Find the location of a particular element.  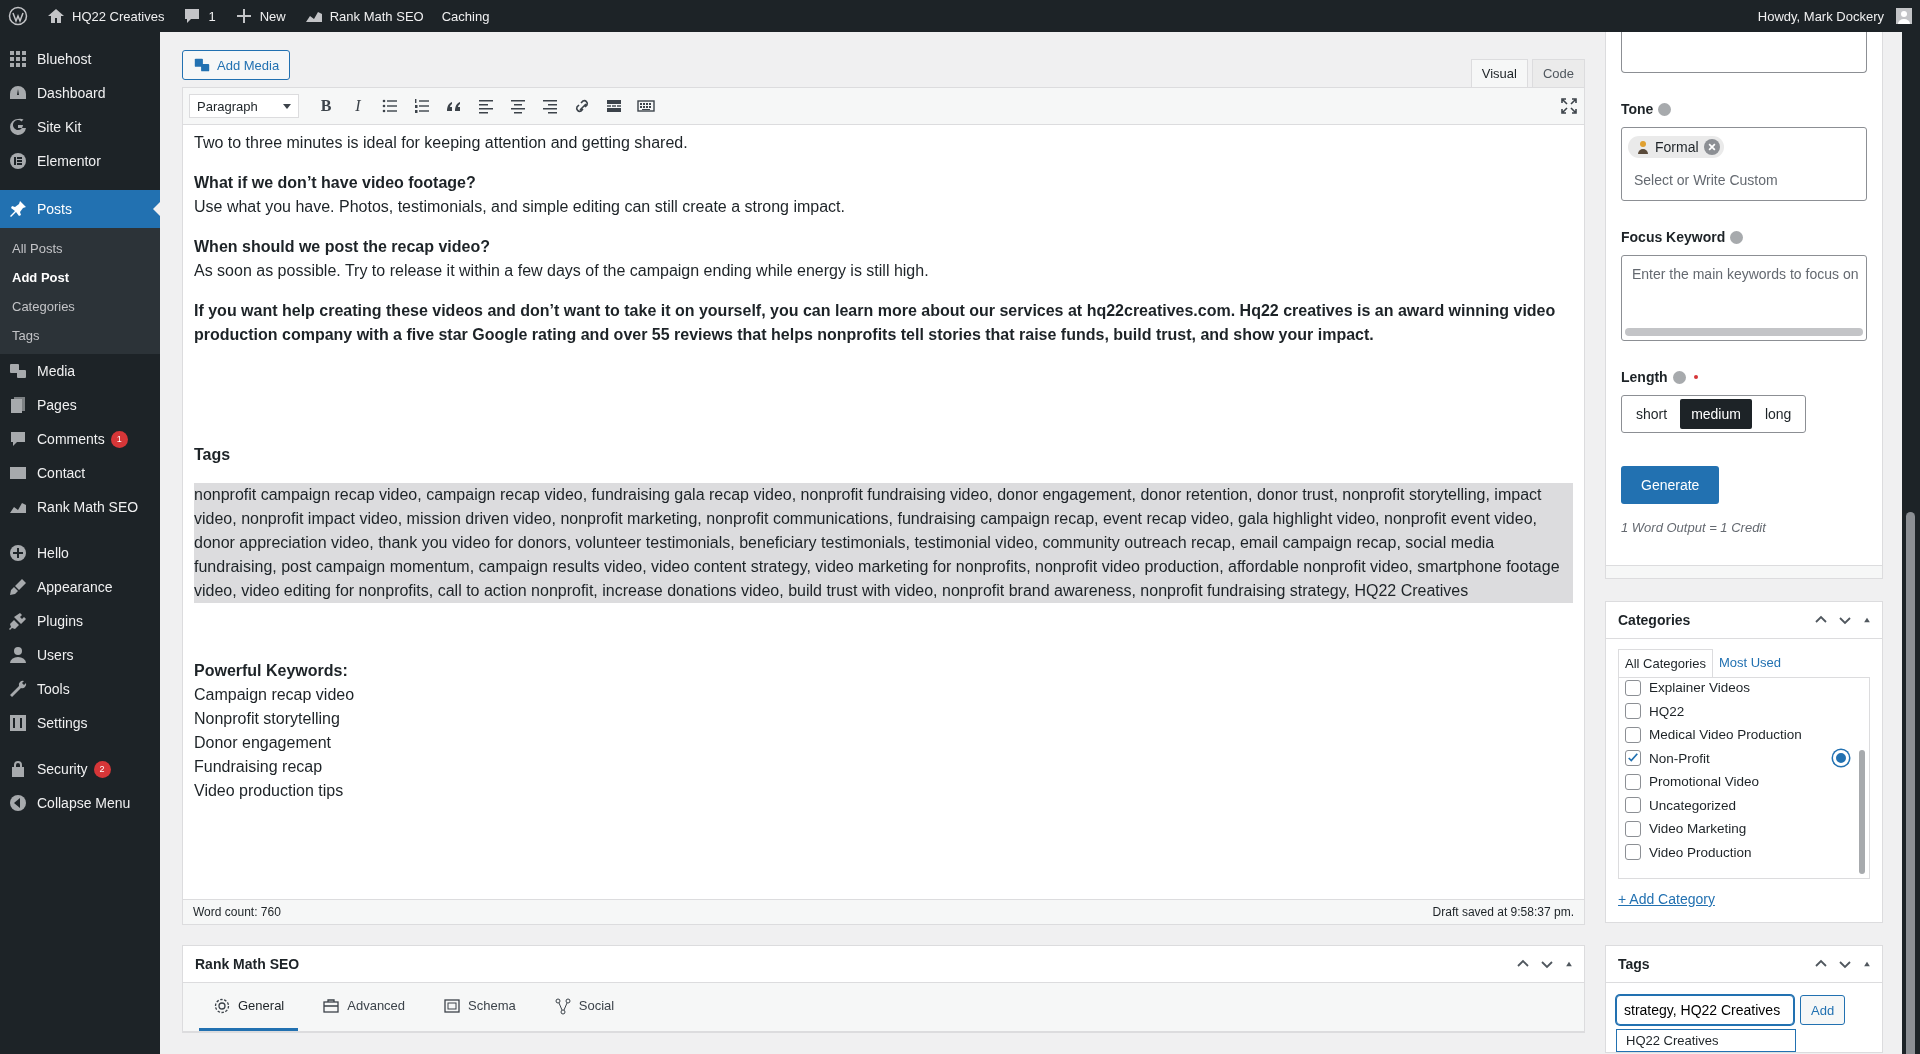

editor-tab: Code is located at coordinates (1558, 73).